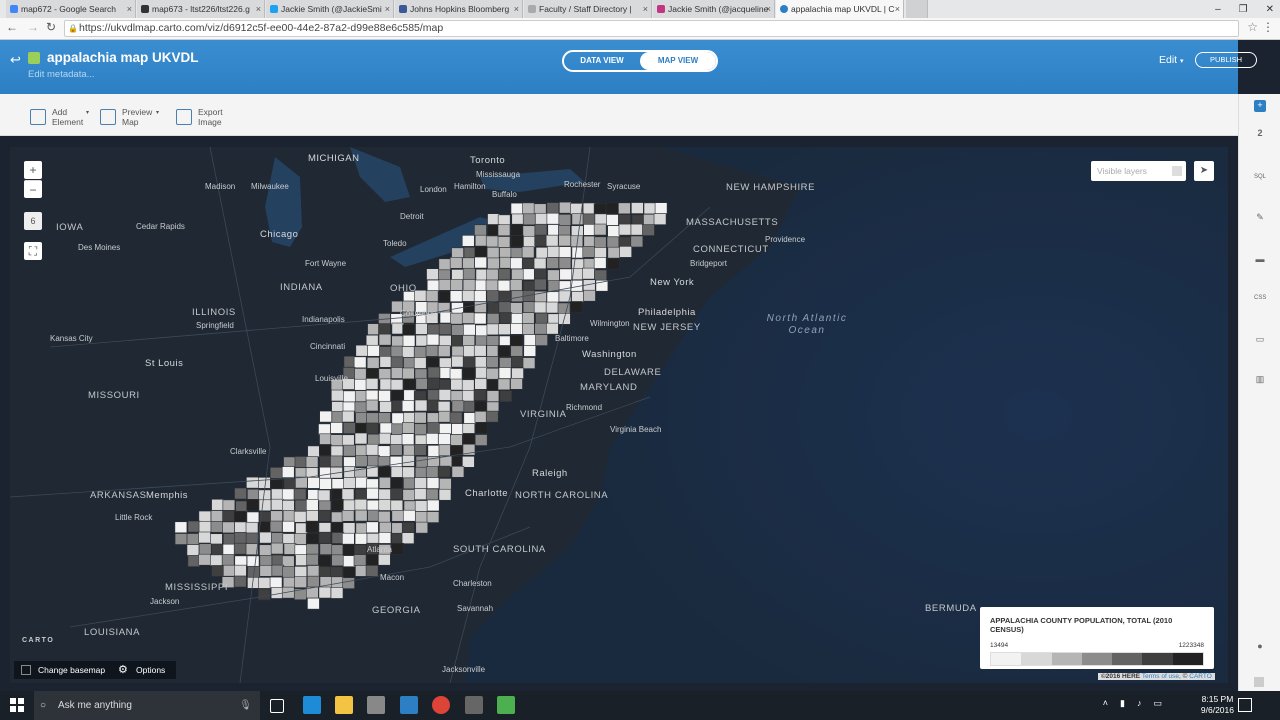 Image resolution: width=1280 pixels, height=720 pixels. What do you see at coordinates (376, 705) in the screenshot?
I see `store-icon` at bounding box center [376, 705].